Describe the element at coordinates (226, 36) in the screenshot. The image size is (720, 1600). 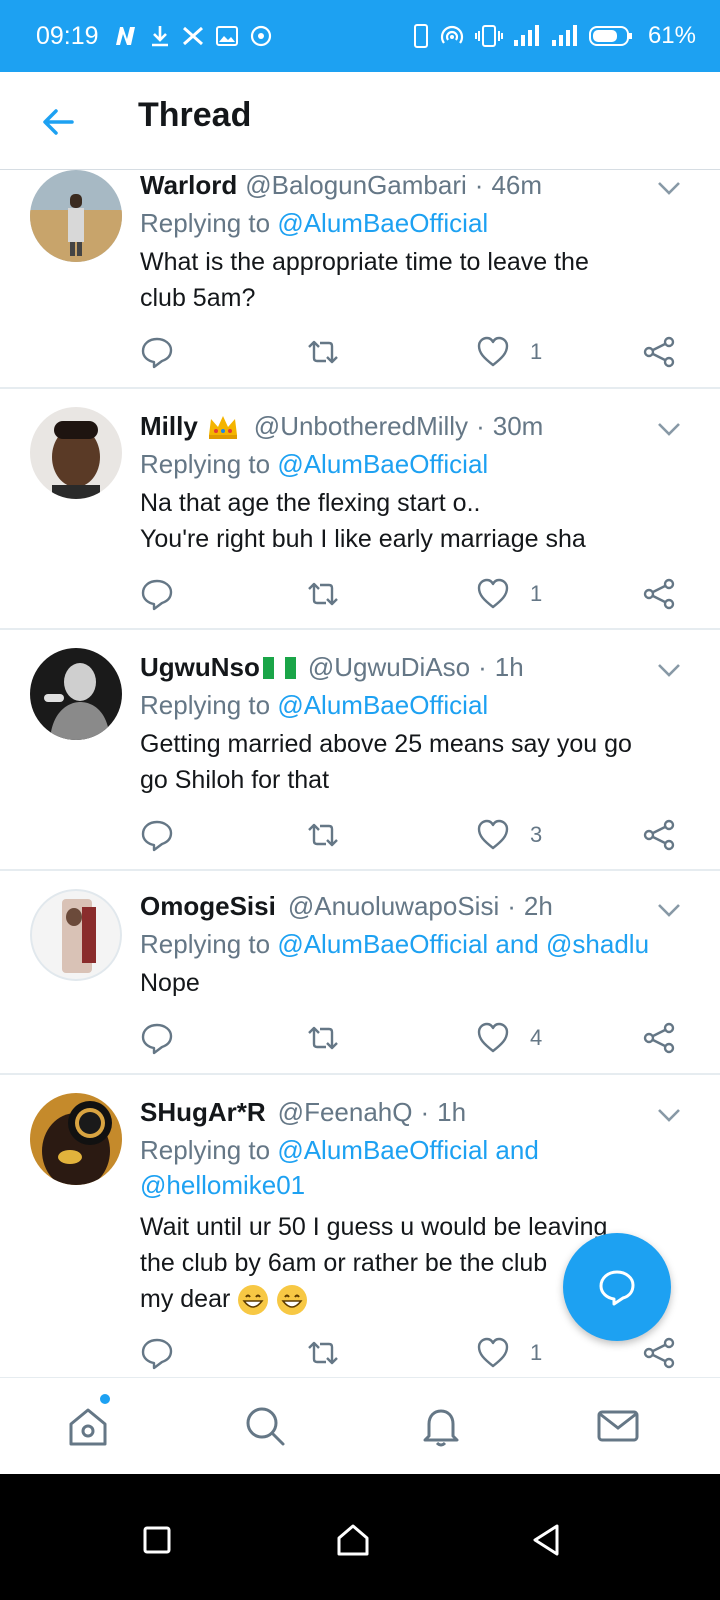
I see `image-icon` at that location.